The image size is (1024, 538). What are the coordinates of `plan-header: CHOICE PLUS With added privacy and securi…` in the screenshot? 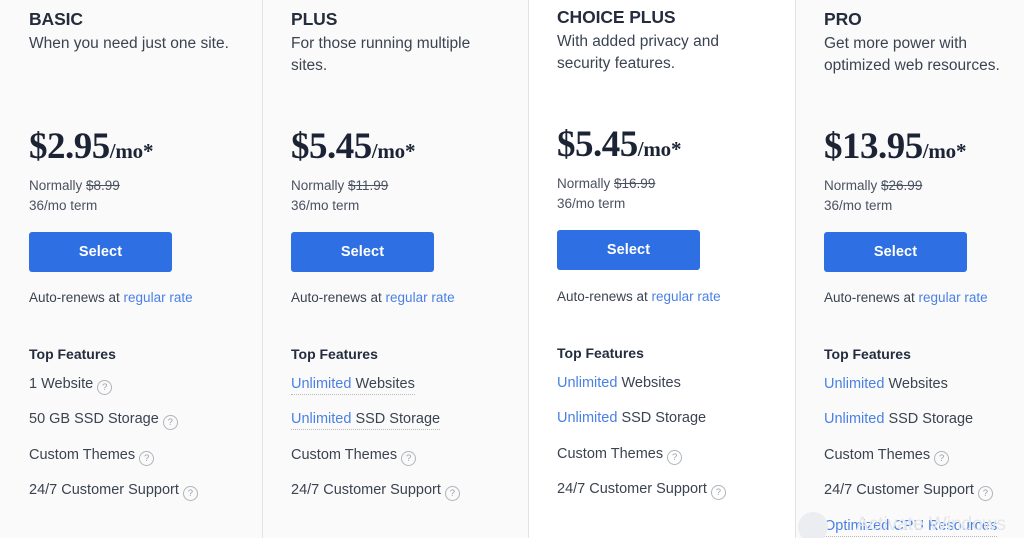 It's located at (672, 41).